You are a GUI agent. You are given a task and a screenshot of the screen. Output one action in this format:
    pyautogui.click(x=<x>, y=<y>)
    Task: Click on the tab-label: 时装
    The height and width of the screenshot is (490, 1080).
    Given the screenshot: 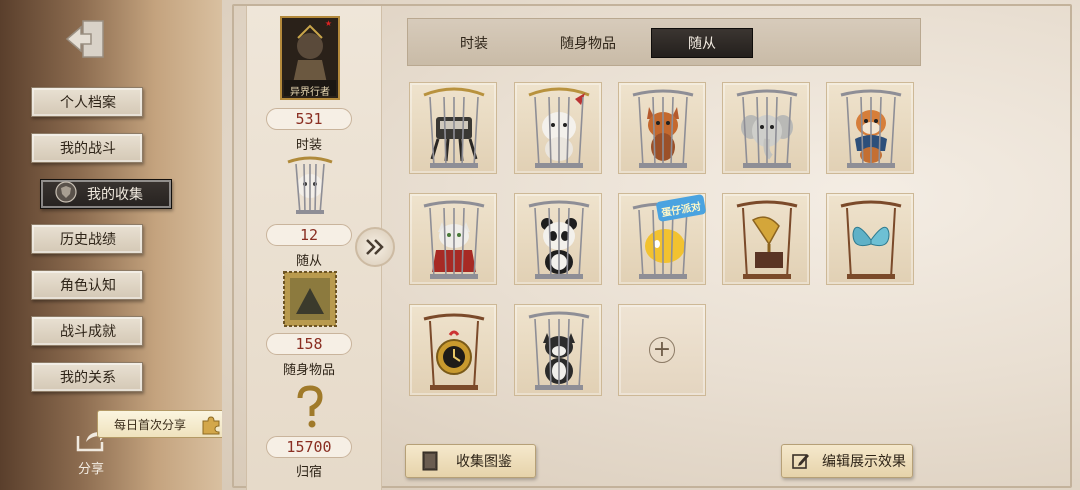 What is the action you would take?
    pyautogui.click(x=474, y=44)
    